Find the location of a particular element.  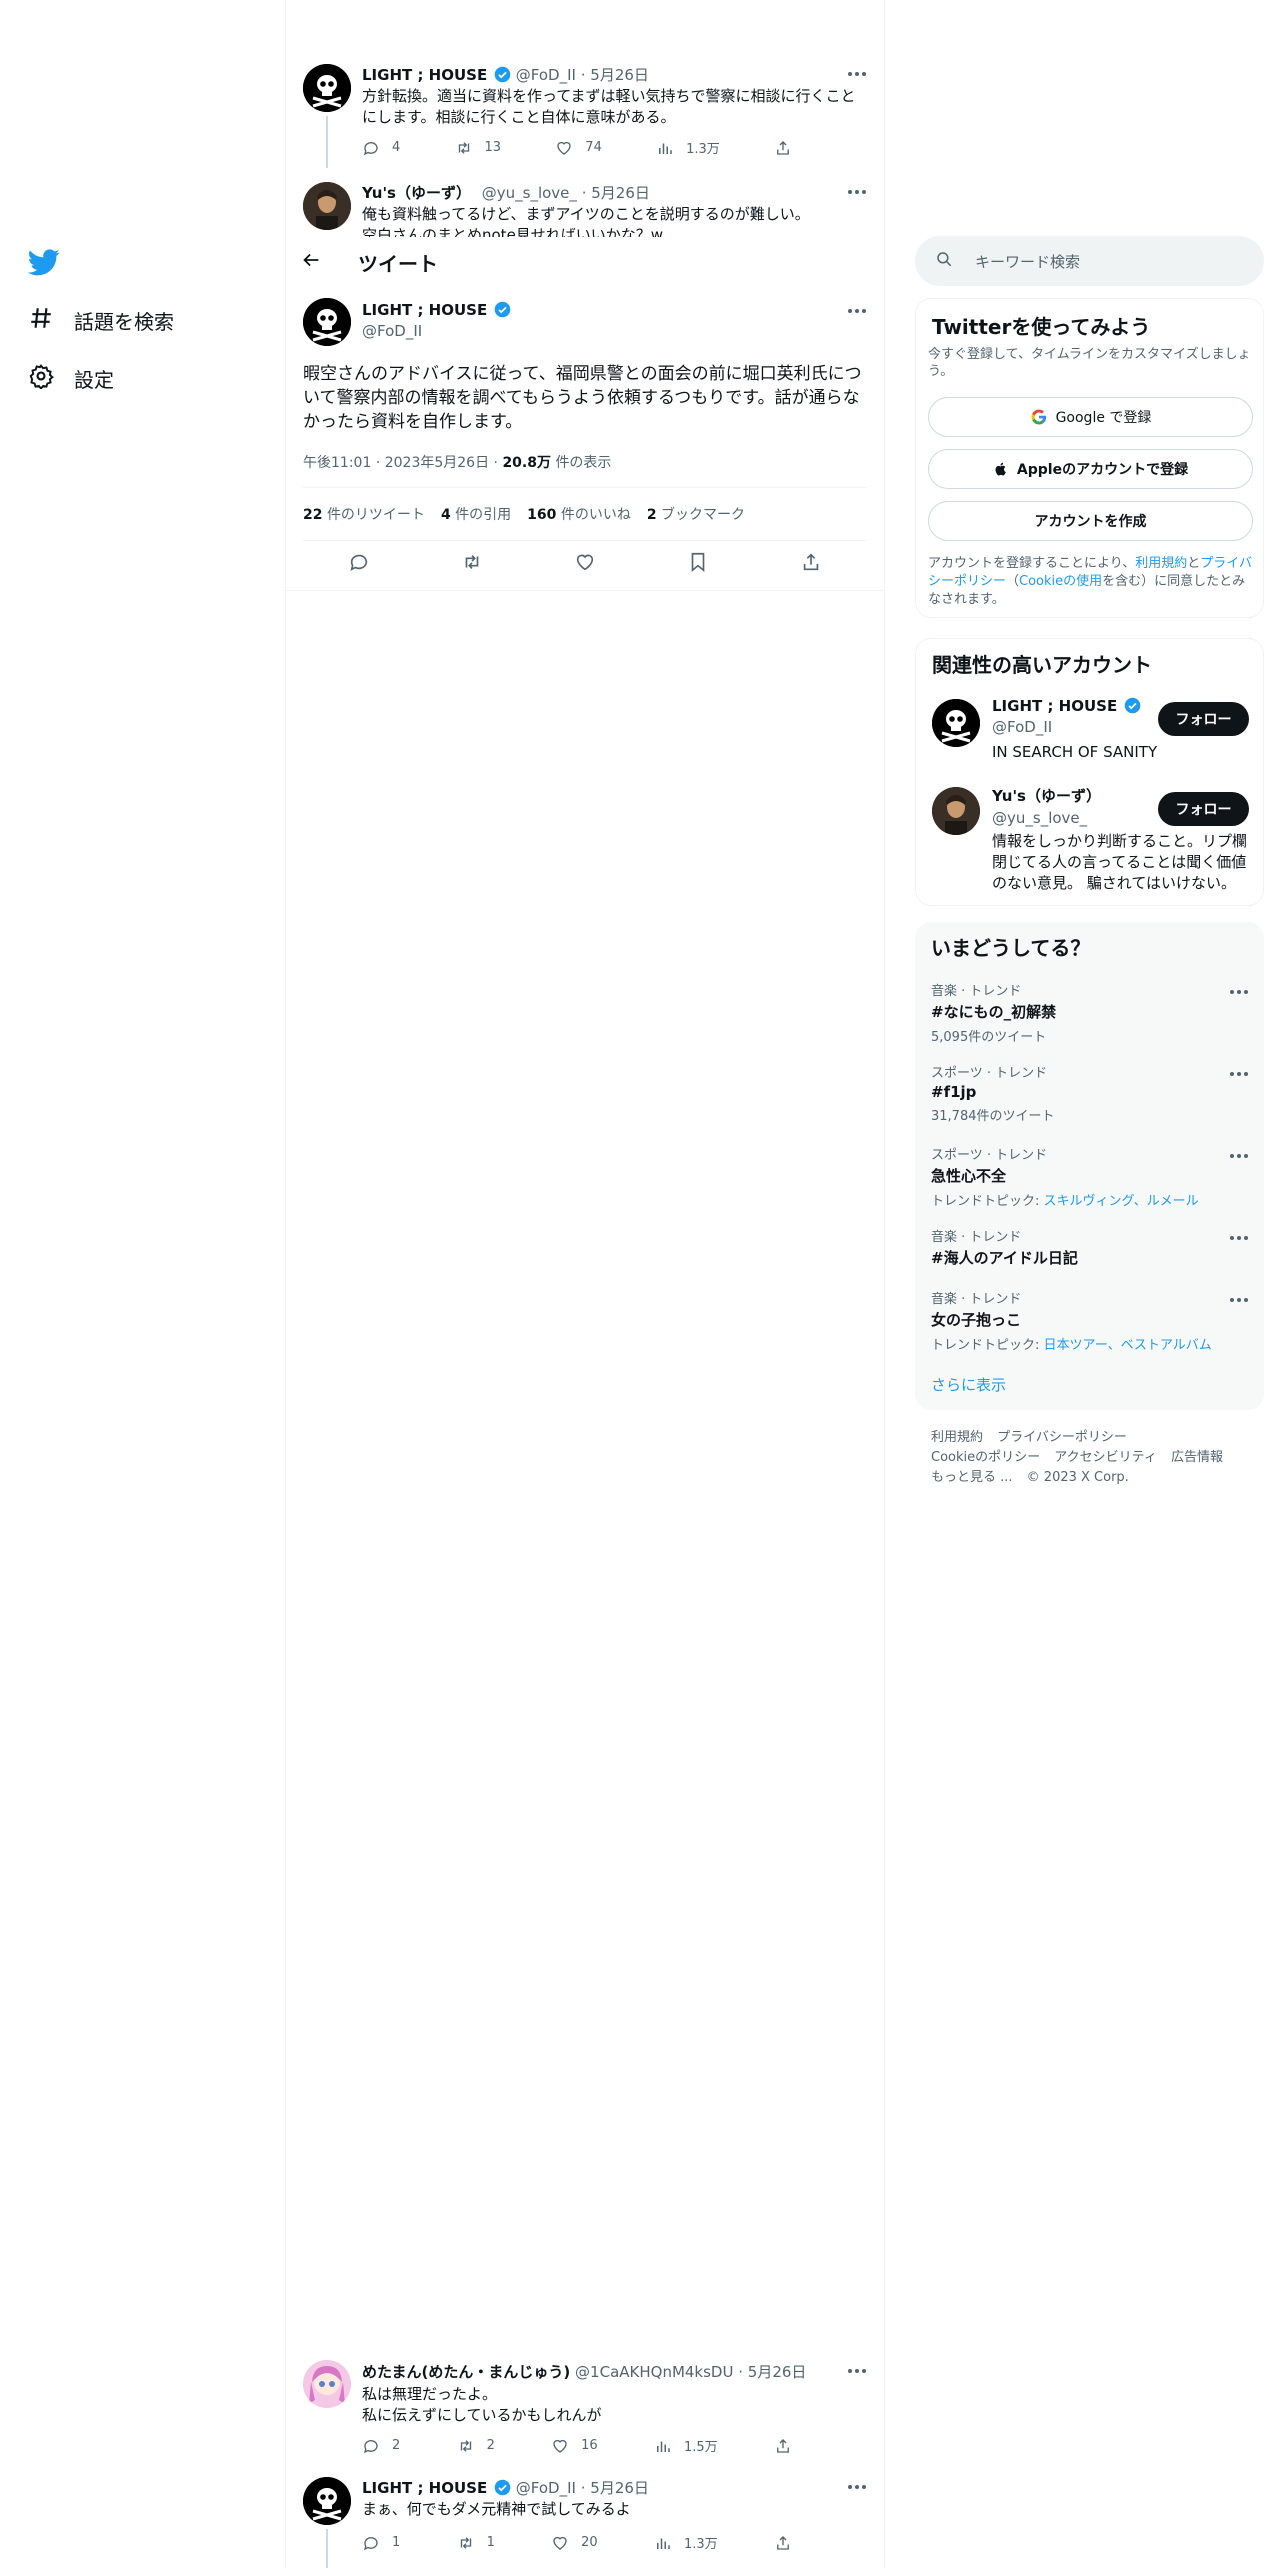

nav-item-explore: 話題を検索 is located at coordinates (101, 320).